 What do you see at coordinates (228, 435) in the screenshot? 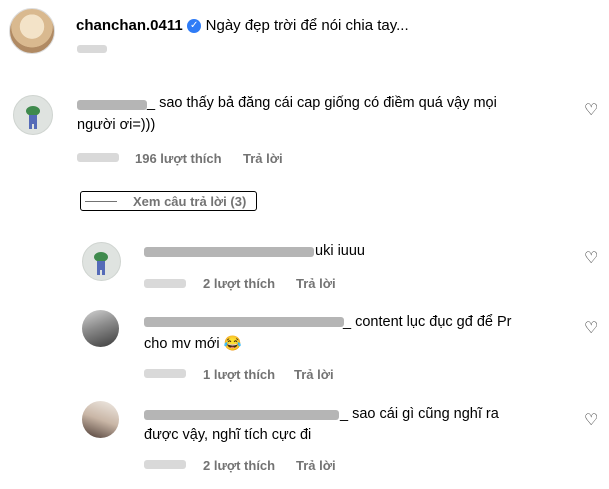
I see `reply-text-line2: được vậy, nghĩ tích cực đi` at bounding box center [228, 435].